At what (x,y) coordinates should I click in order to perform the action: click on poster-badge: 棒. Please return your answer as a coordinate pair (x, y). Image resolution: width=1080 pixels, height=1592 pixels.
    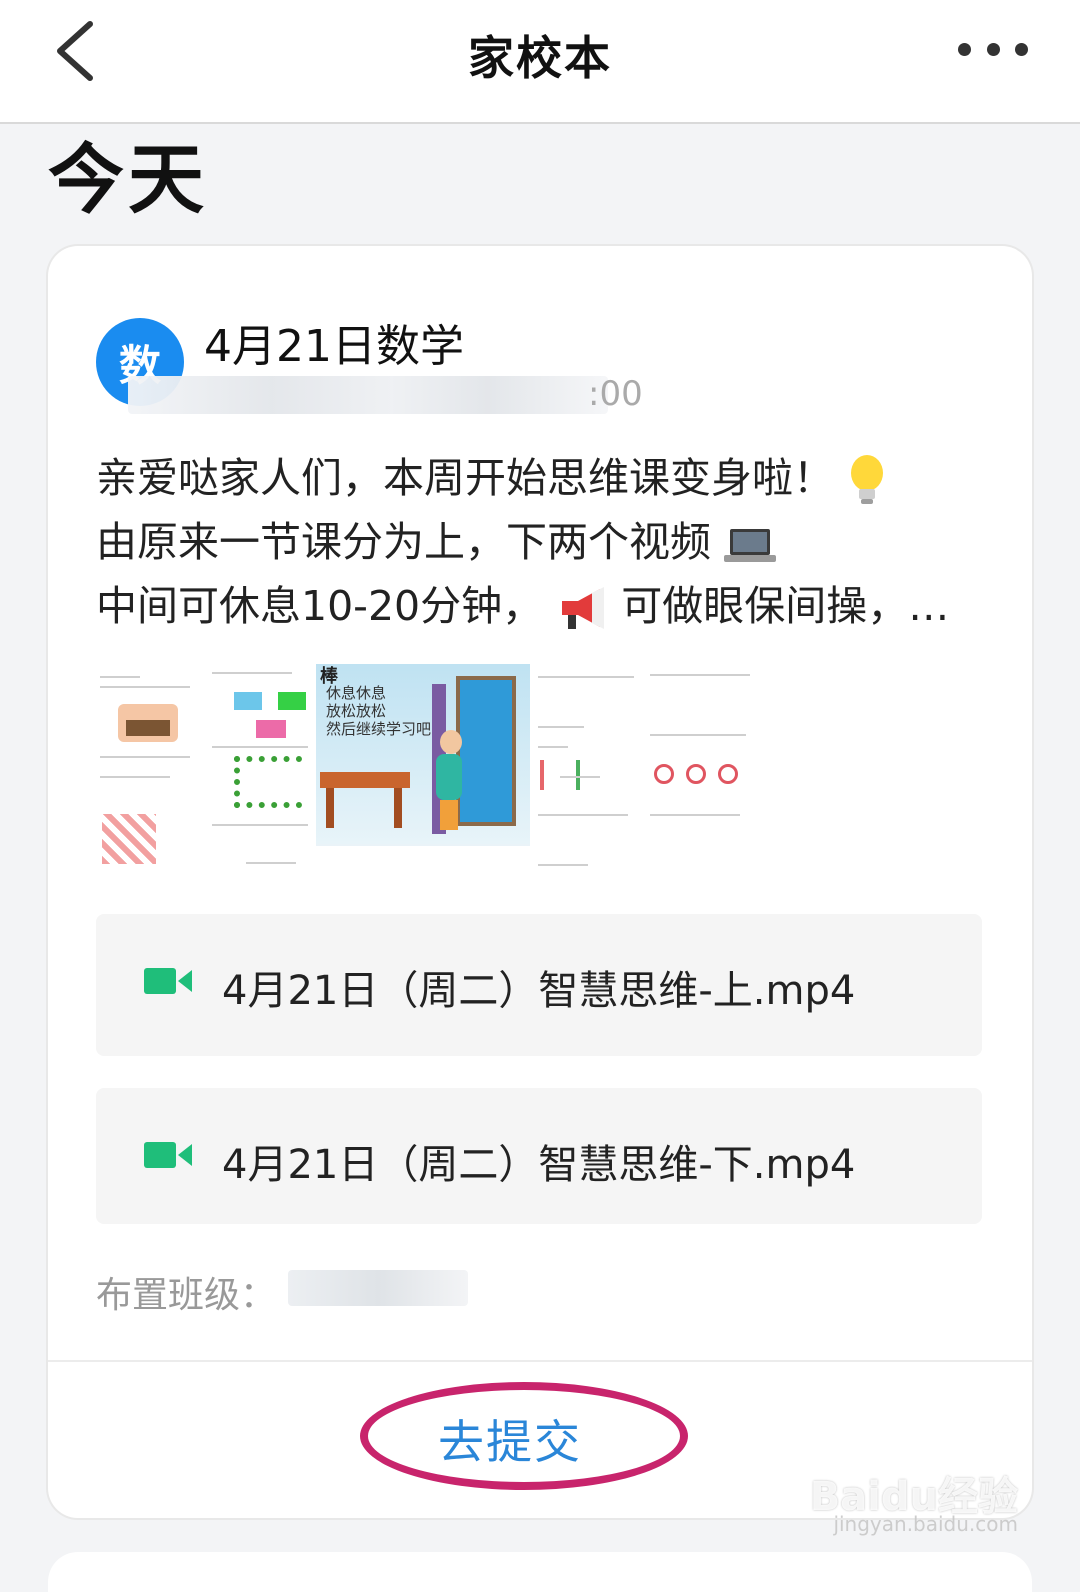
    Looking at the image, I should click on (329, 676).